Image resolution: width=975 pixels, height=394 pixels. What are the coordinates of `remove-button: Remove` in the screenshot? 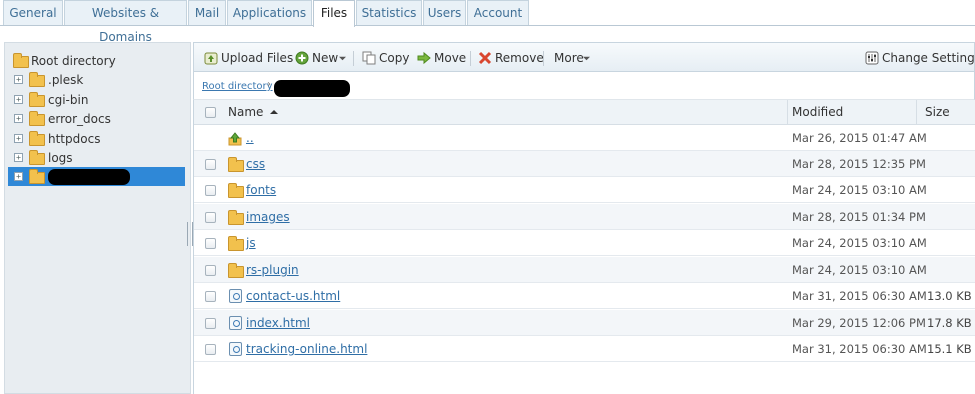 It's located at (511, 58).